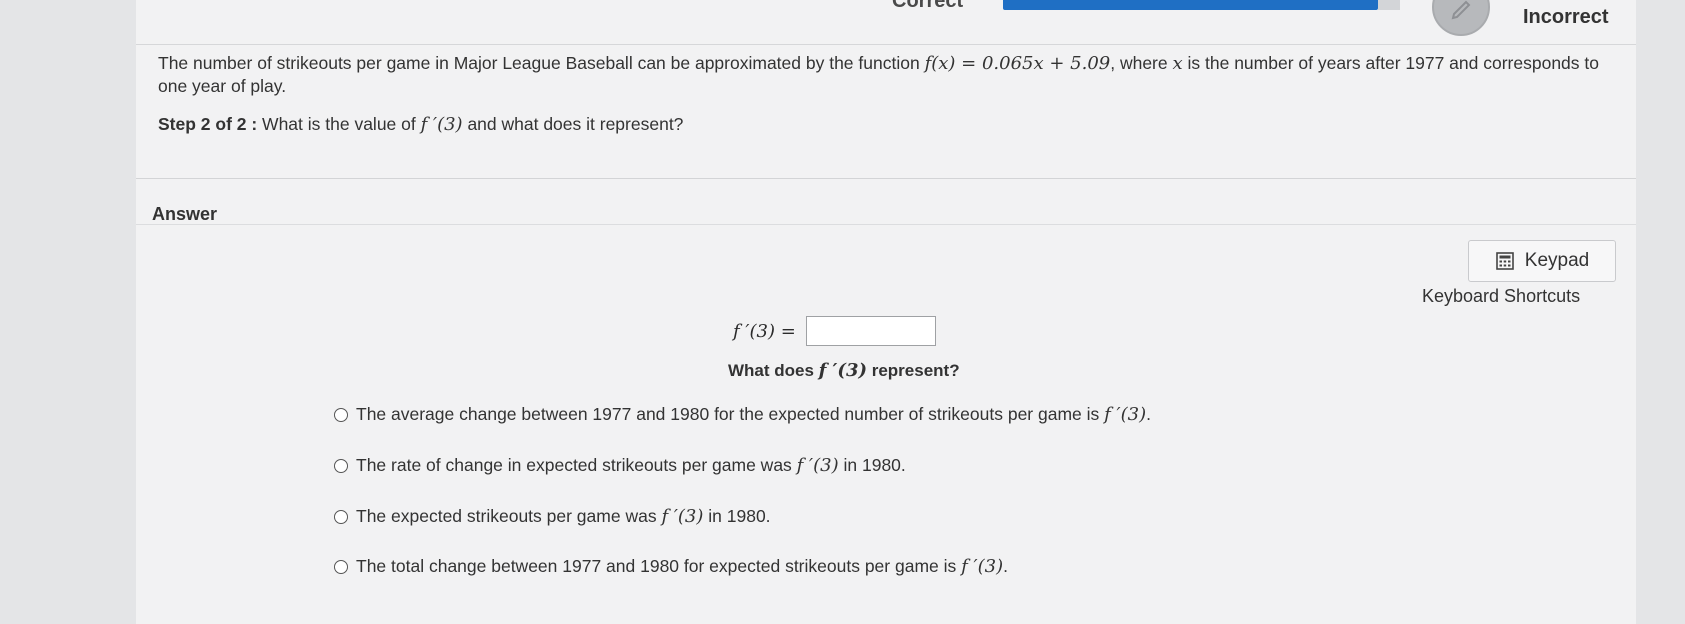 The height and width of the screenshot is (624, 1685). I want to click on step-text: What is the value of, so click(339, 124).